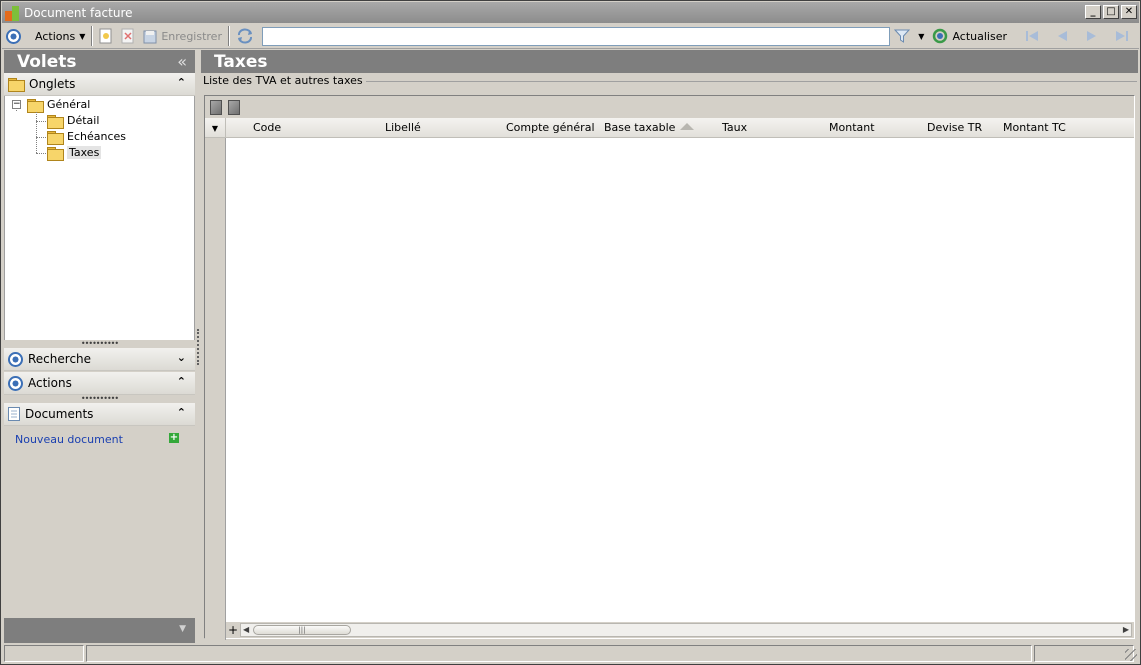 This screenshot has width=1141, height=665. What do you see at coordinates (15, 383) in the screenshot?
I see `ring-icon` at bounding box center [15, 383].